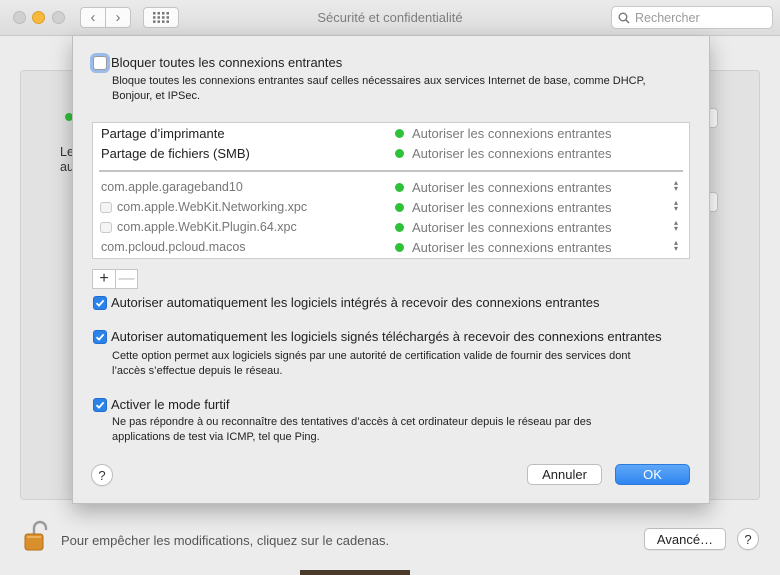 This screenshot has width=780, height=575. I want to click on sheet-help-button: ?, so click(102, 475).